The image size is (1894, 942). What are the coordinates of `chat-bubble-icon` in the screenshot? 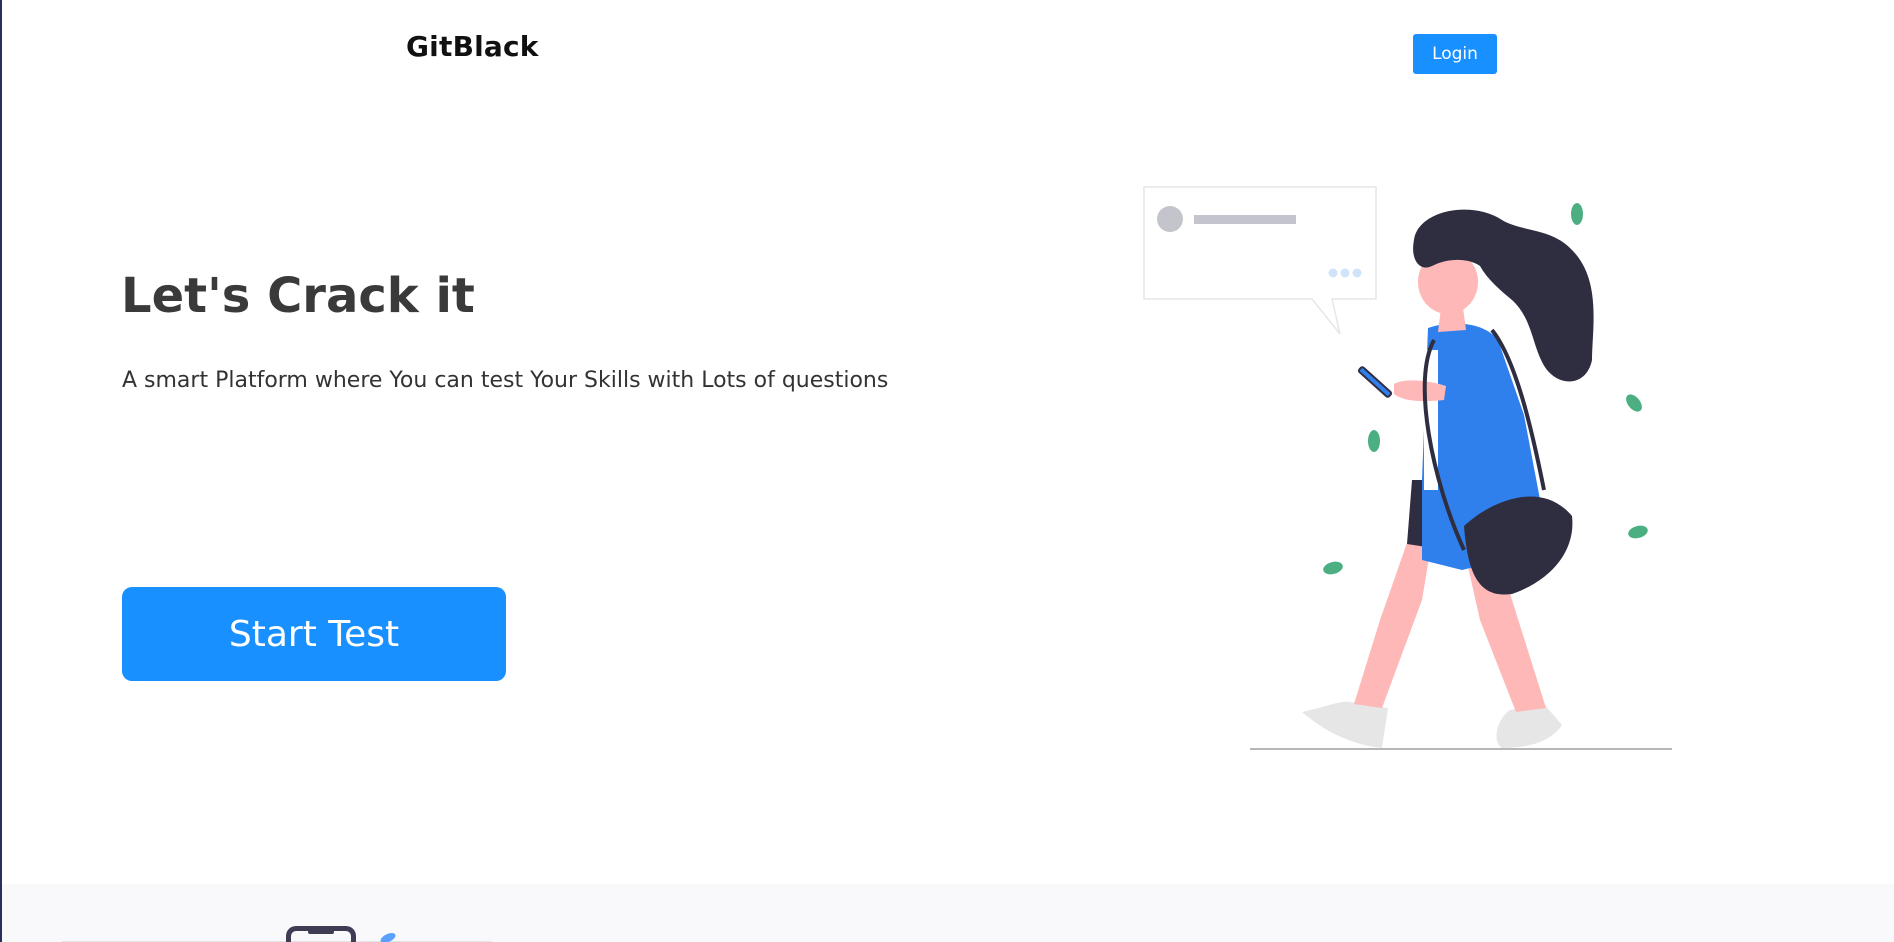 It's located at (1260, 260).